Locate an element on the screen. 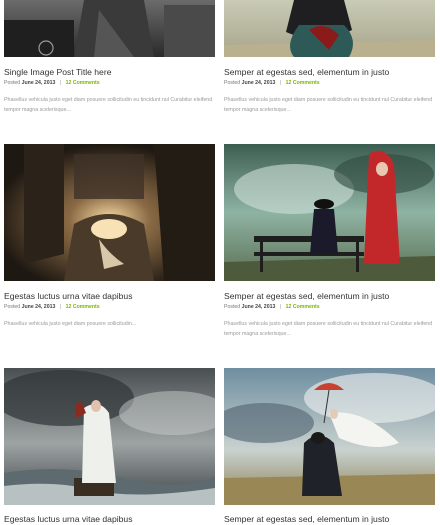  post-title: Single Image Post Title here is located at coordinates (109, 72).